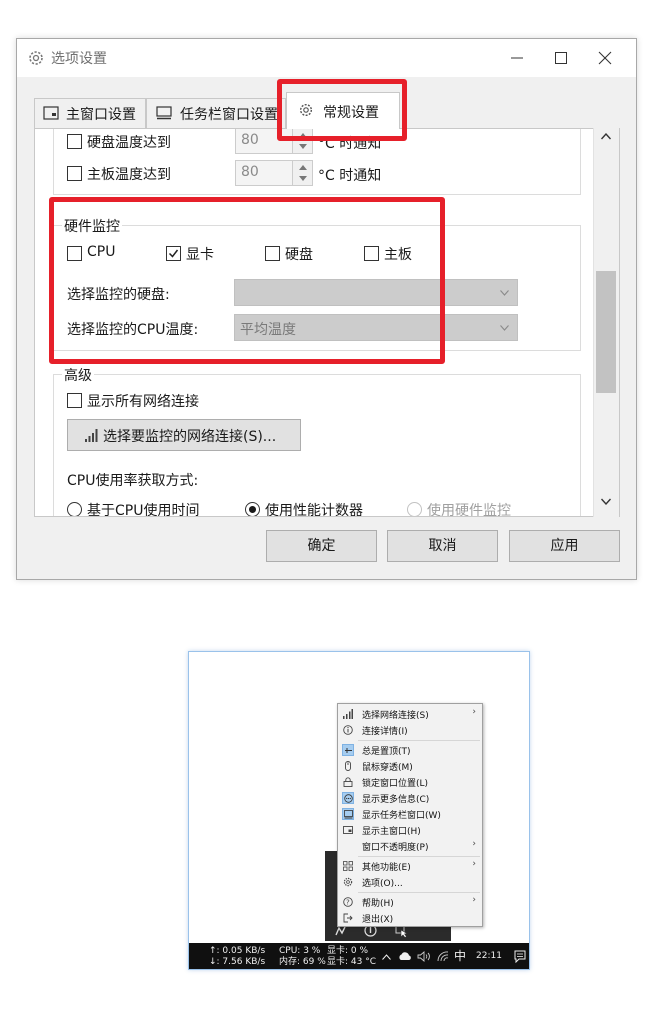  I want to click on menu-item-lock-position: 锁定窗口位置(L), so click(410, 782).